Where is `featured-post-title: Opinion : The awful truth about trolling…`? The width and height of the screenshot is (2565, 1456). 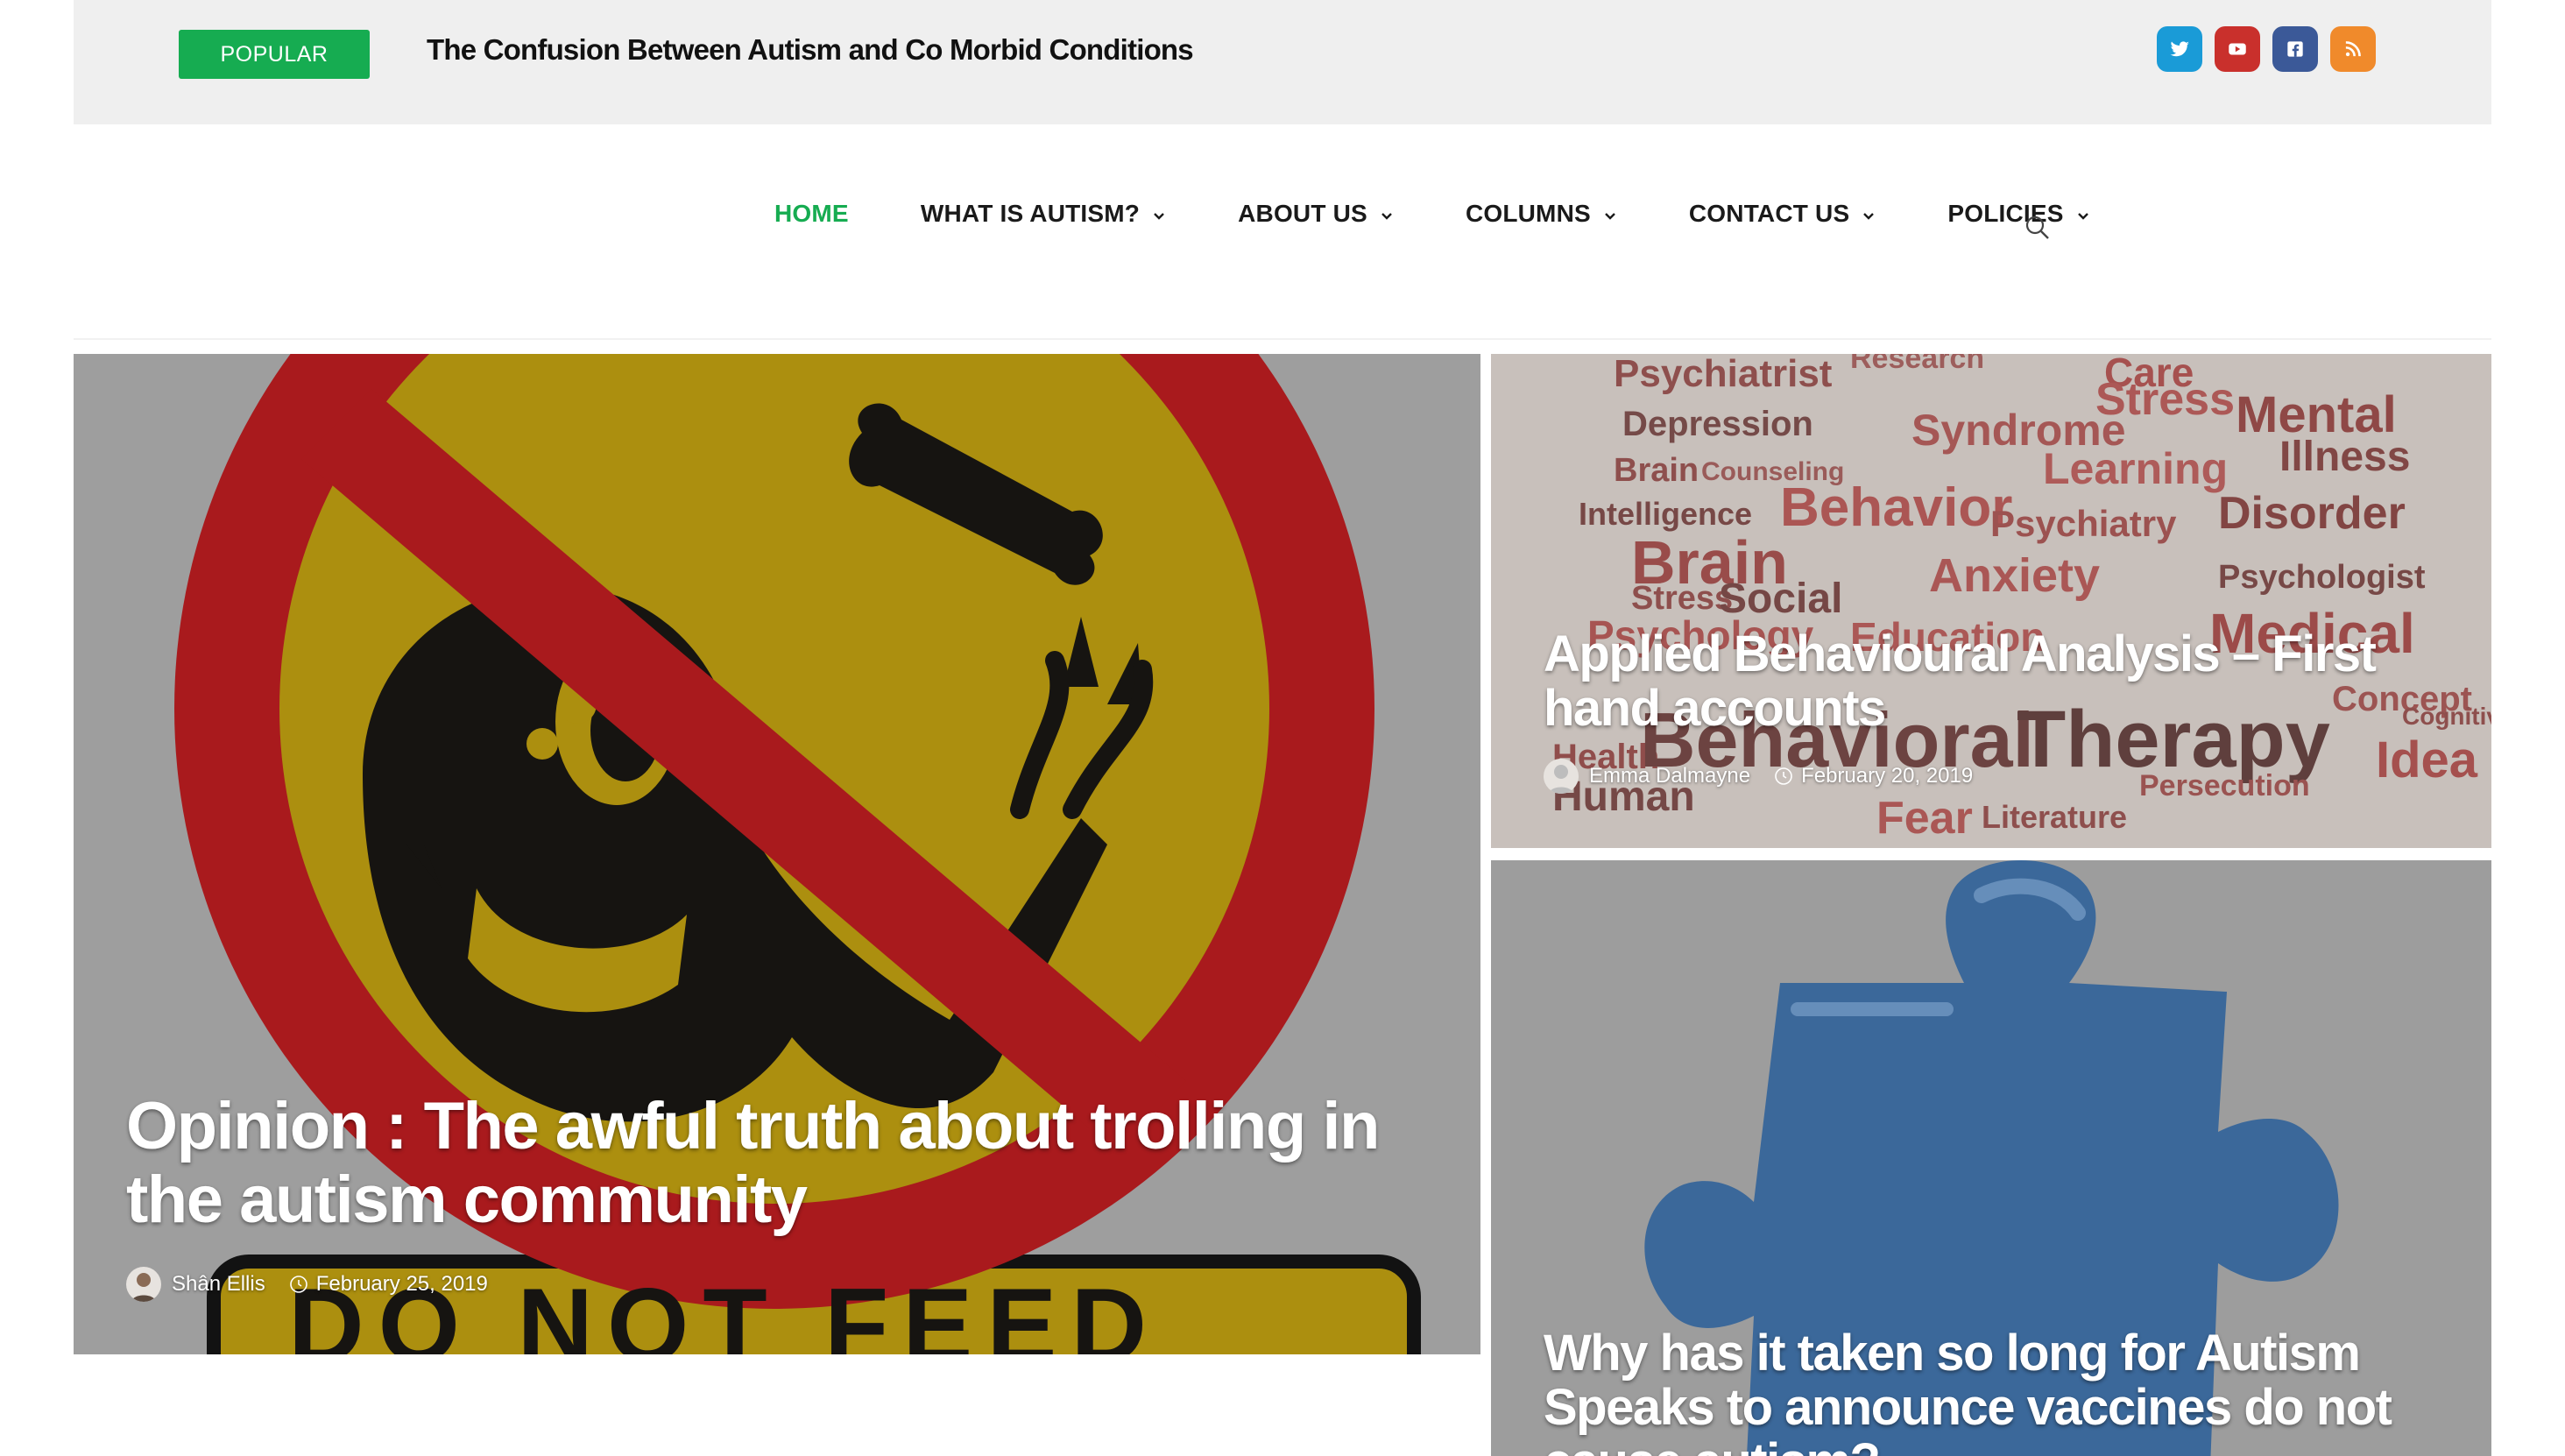 featured-post-title: Opinion : The awful truth about trolling… is located at coordinates (761, 1163).